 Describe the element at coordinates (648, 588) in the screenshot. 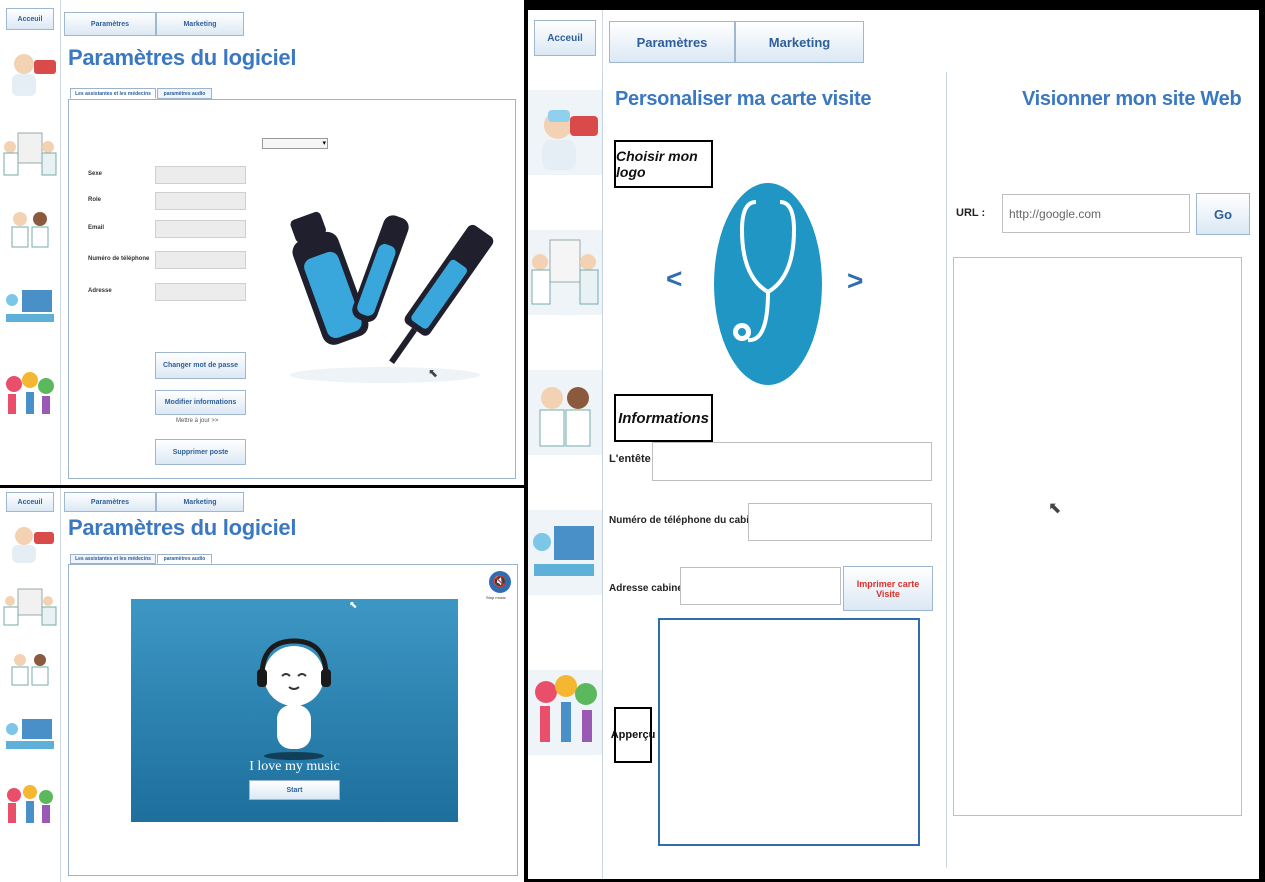

I see `cabinet-address-label: Adresse cabinet` at that location.